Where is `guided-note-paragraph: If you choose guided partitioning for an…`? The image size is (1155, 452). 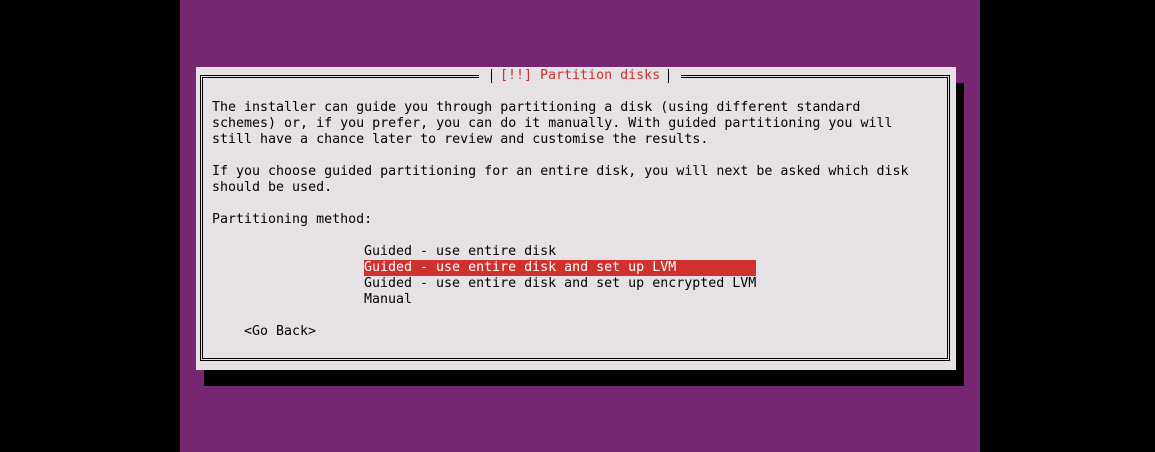
guided-note-paragraph: If you choose guided partitioning for an… is located at coordinates (560, 179).